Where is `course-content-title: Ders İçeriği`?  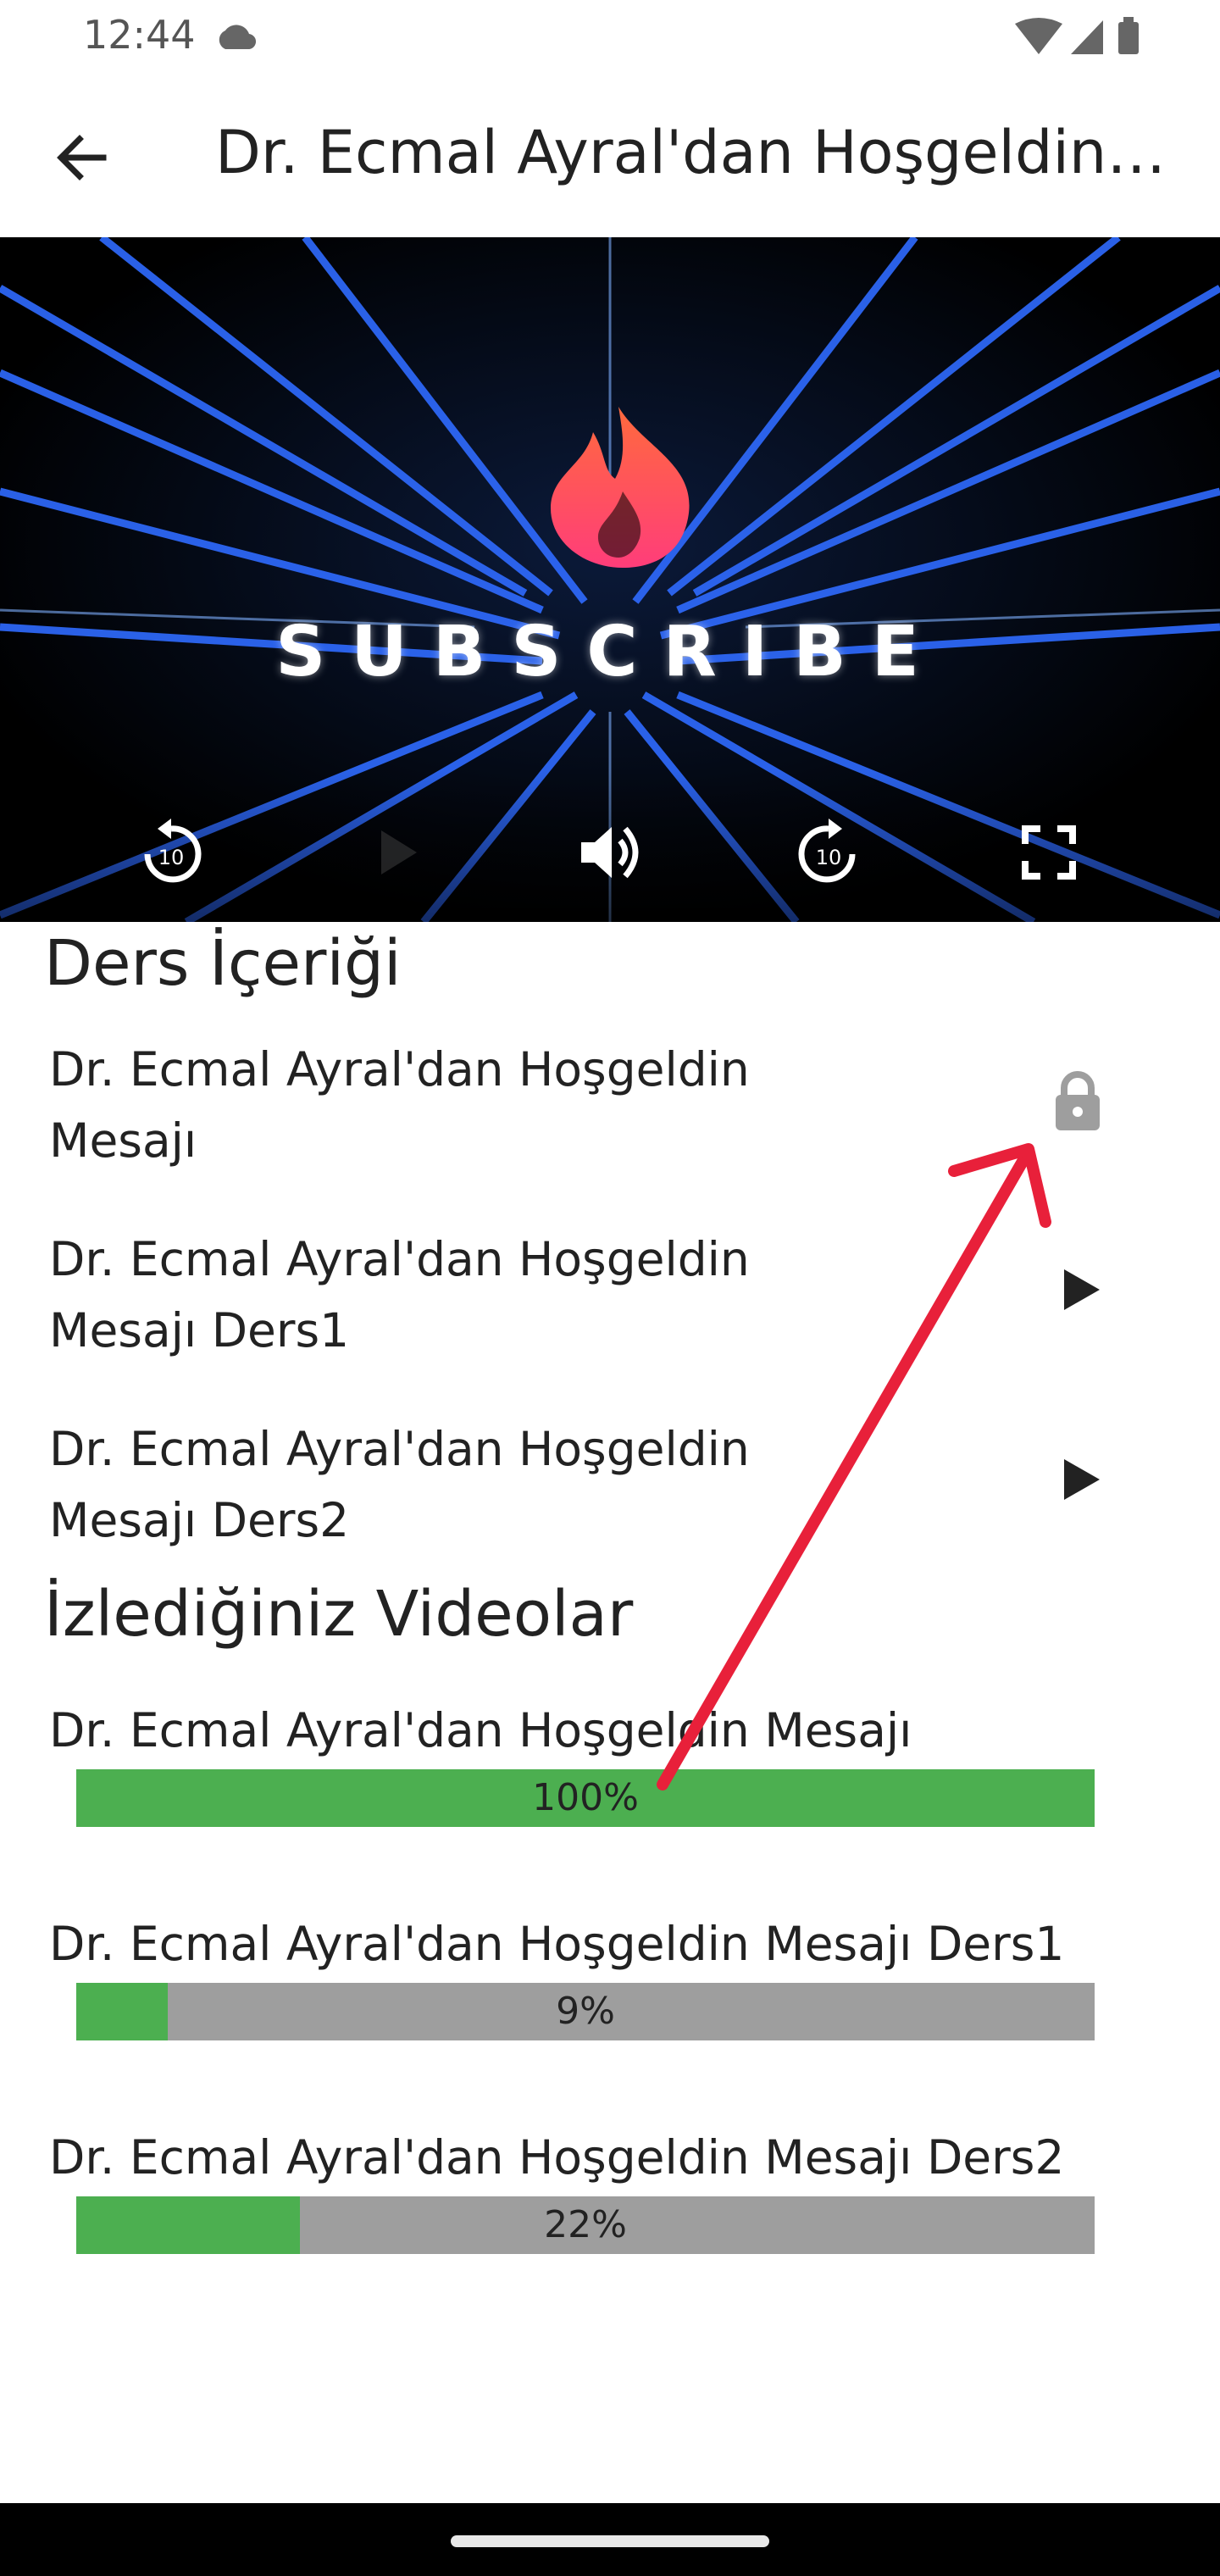
course-content-title: Ders İçeriği is located at coordinates (223, 963).